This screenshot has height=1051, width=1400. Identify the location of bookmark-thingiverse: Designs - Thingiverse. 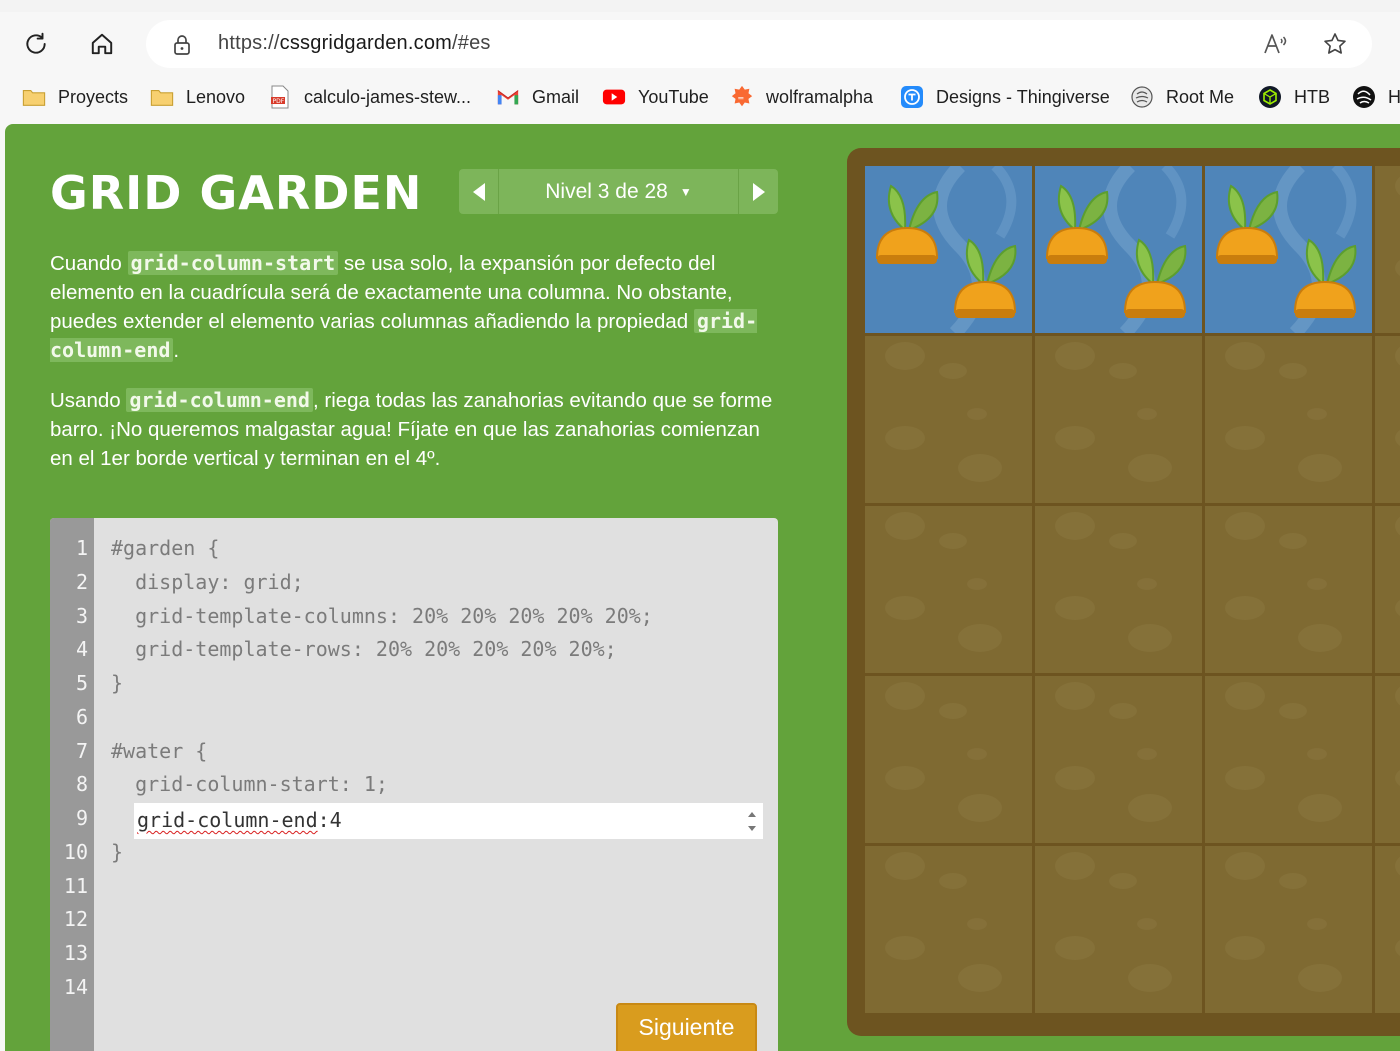
(1005, 97).